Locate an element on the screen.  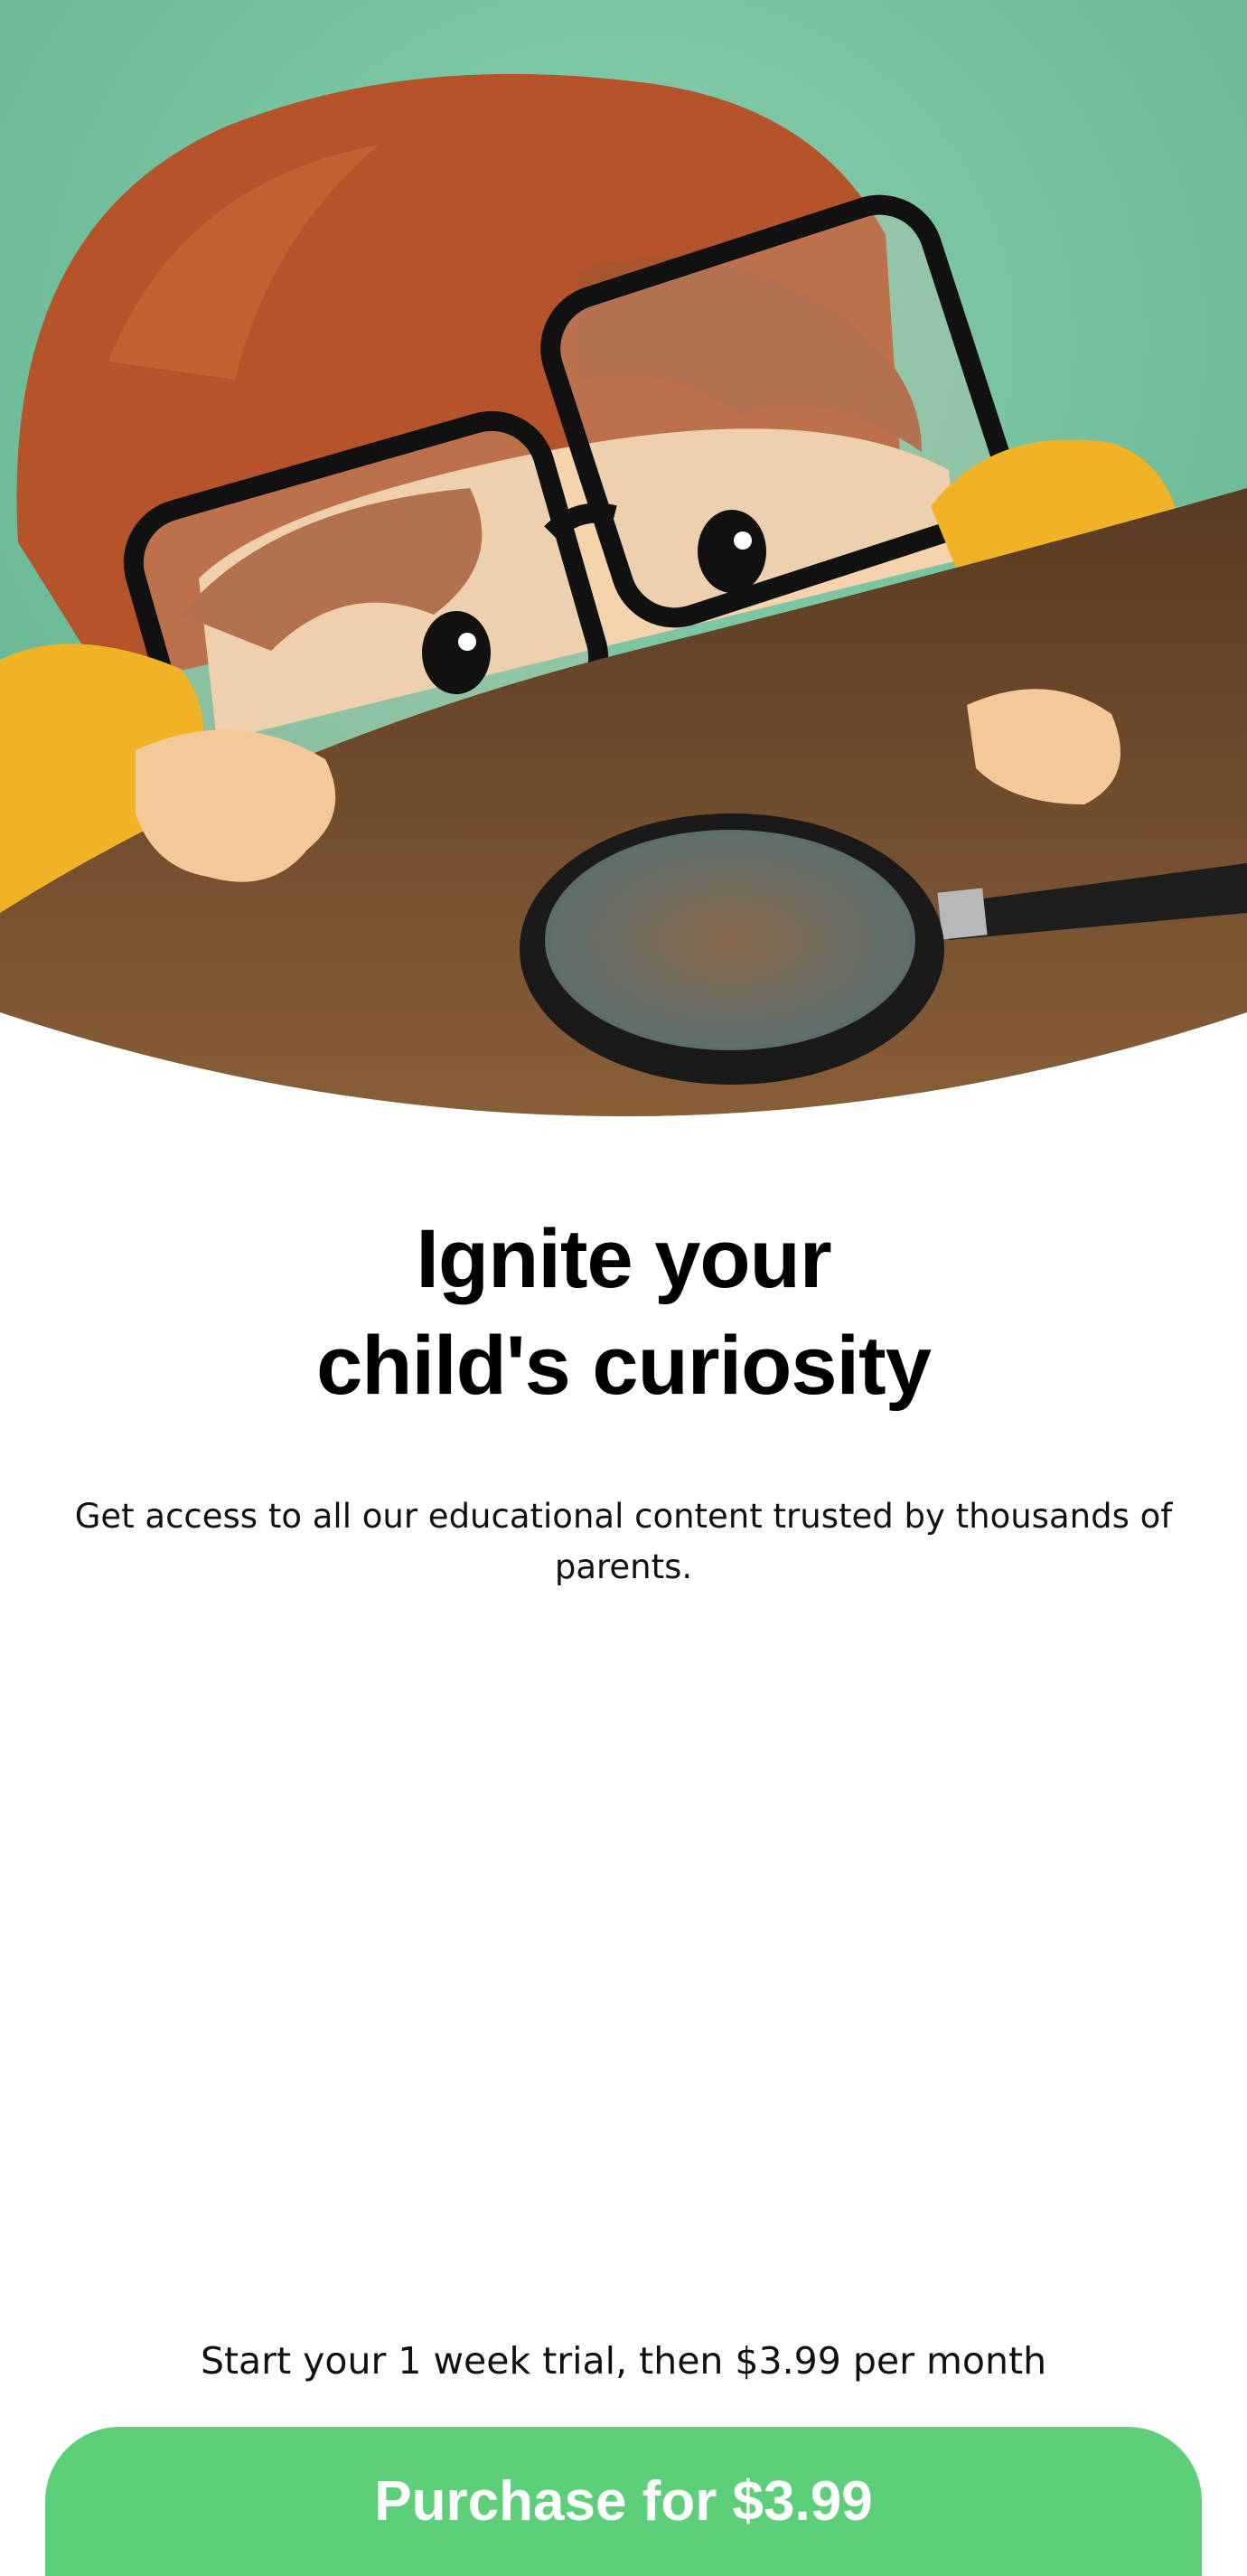
purchase-button: Purchase for $3.99 is located at coordinates (623, 2502).